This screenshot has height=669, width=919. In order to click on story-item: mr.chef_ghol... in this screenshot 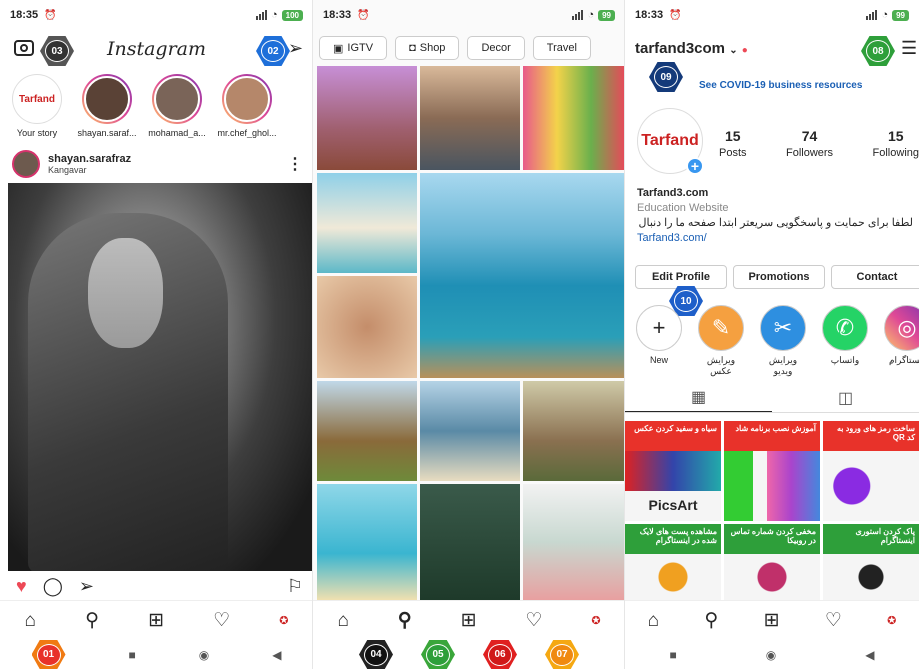, I will do `click(247, 106)`.